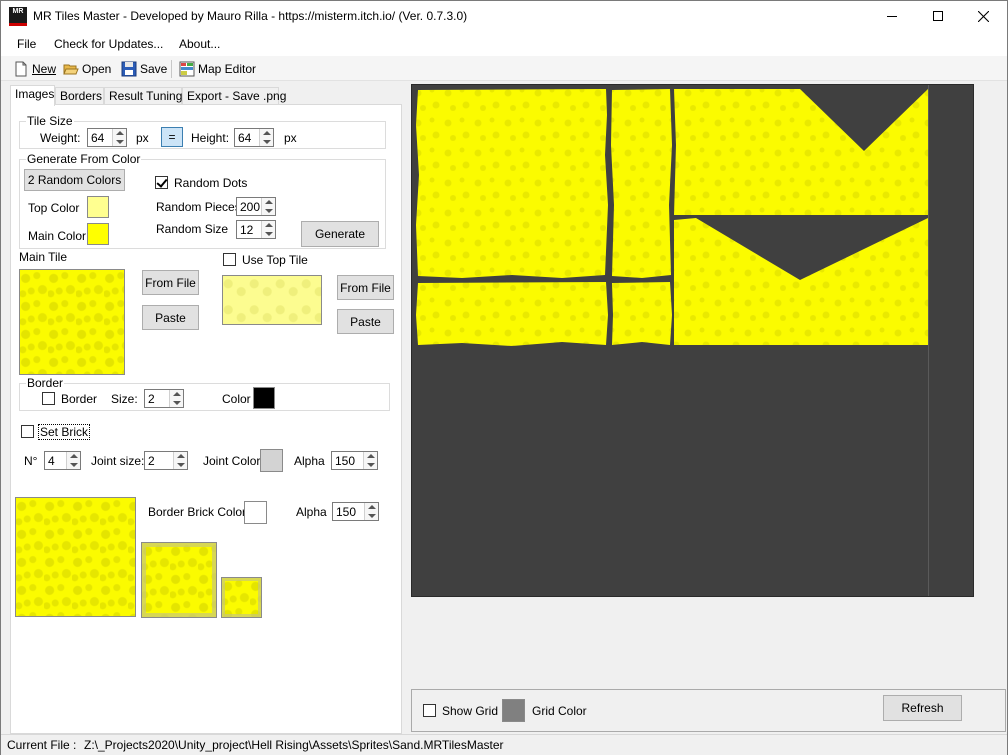 Image resolution: width=1008 pixels, height=755 pixels. What do you see at coordinates (256, 229) in the screenshot?
I see `random-size-spinner: 12` at bounding box center [256, 229].